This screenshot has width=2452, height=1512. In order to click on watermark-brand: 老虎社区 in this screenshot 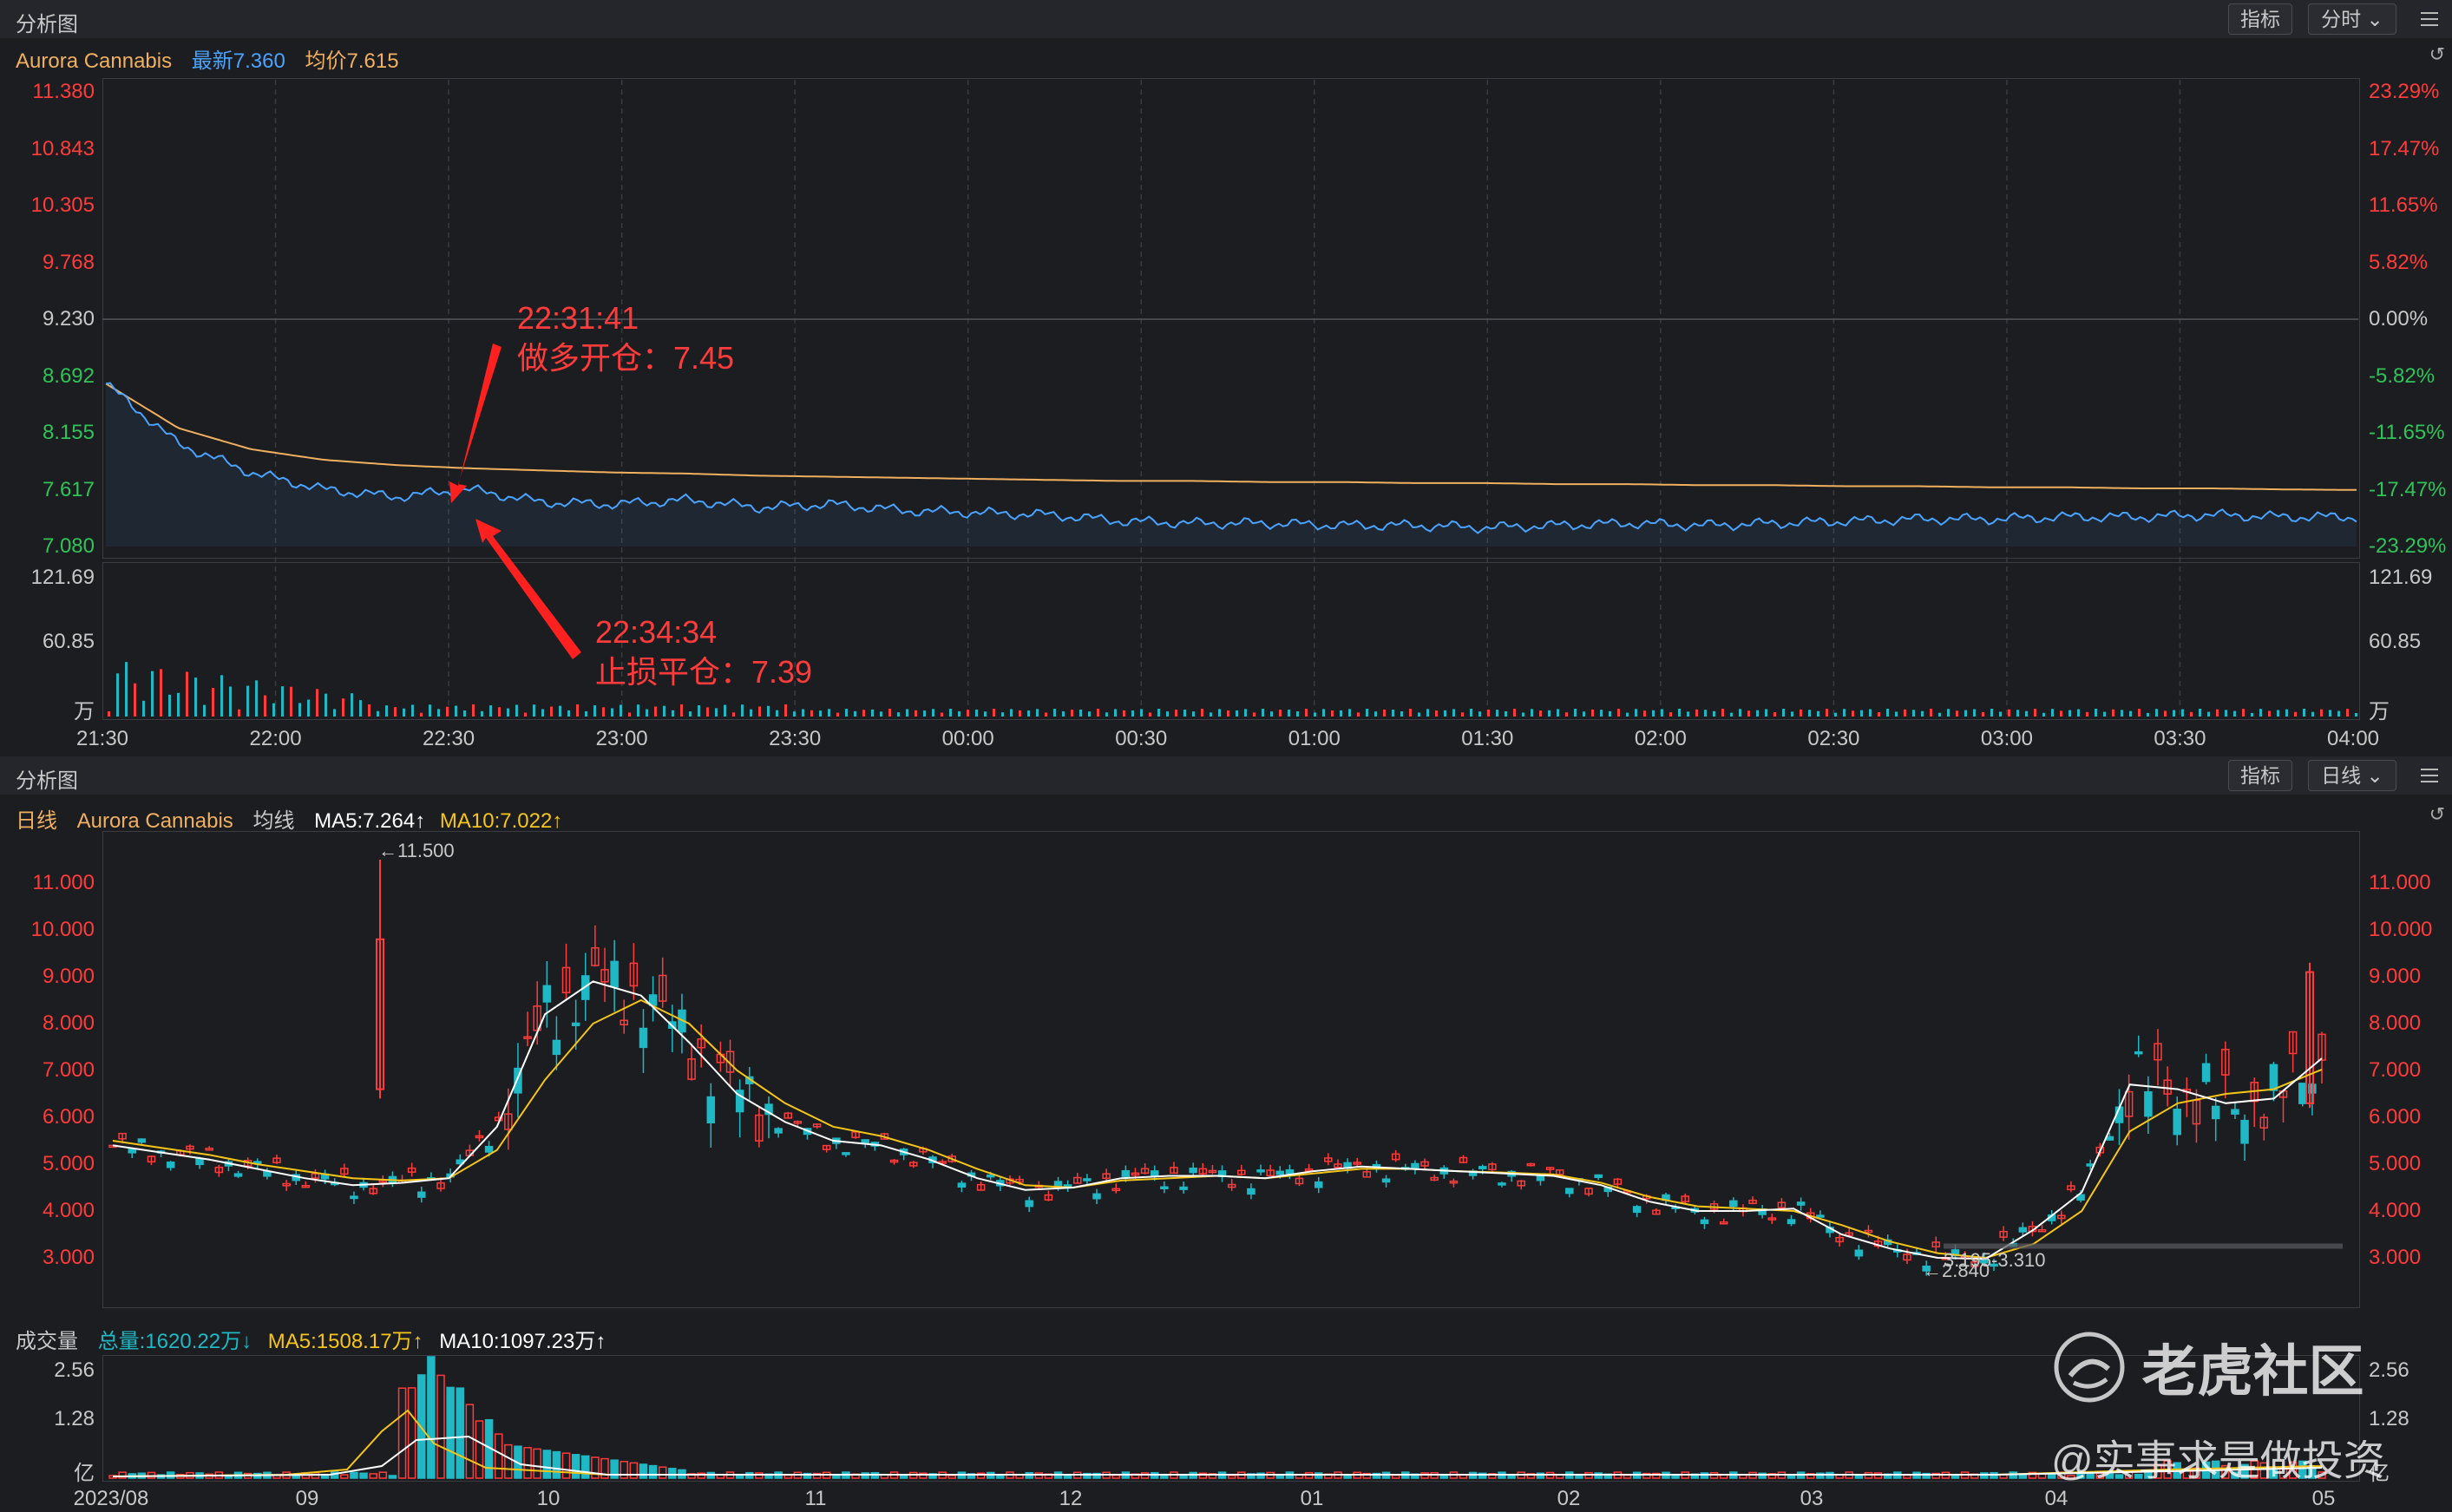, I will do `click(2252, 1371)`.